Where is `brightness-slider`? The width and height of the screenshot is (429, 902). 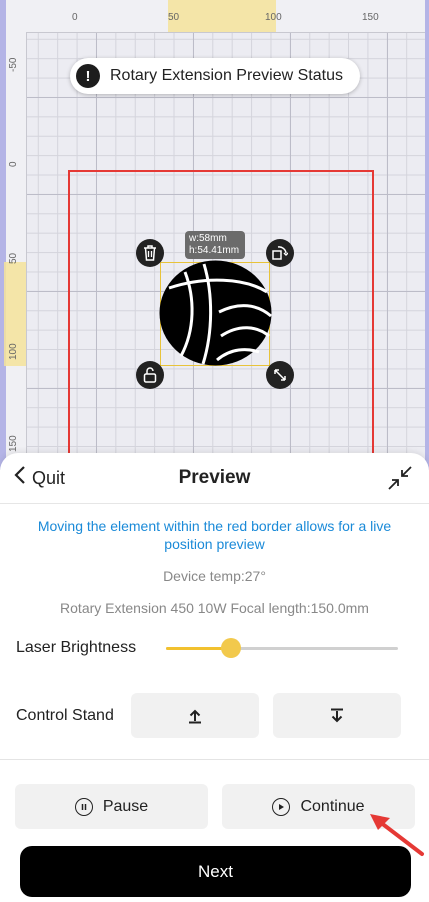 brightness-slider is located at coordinates (282, 648).